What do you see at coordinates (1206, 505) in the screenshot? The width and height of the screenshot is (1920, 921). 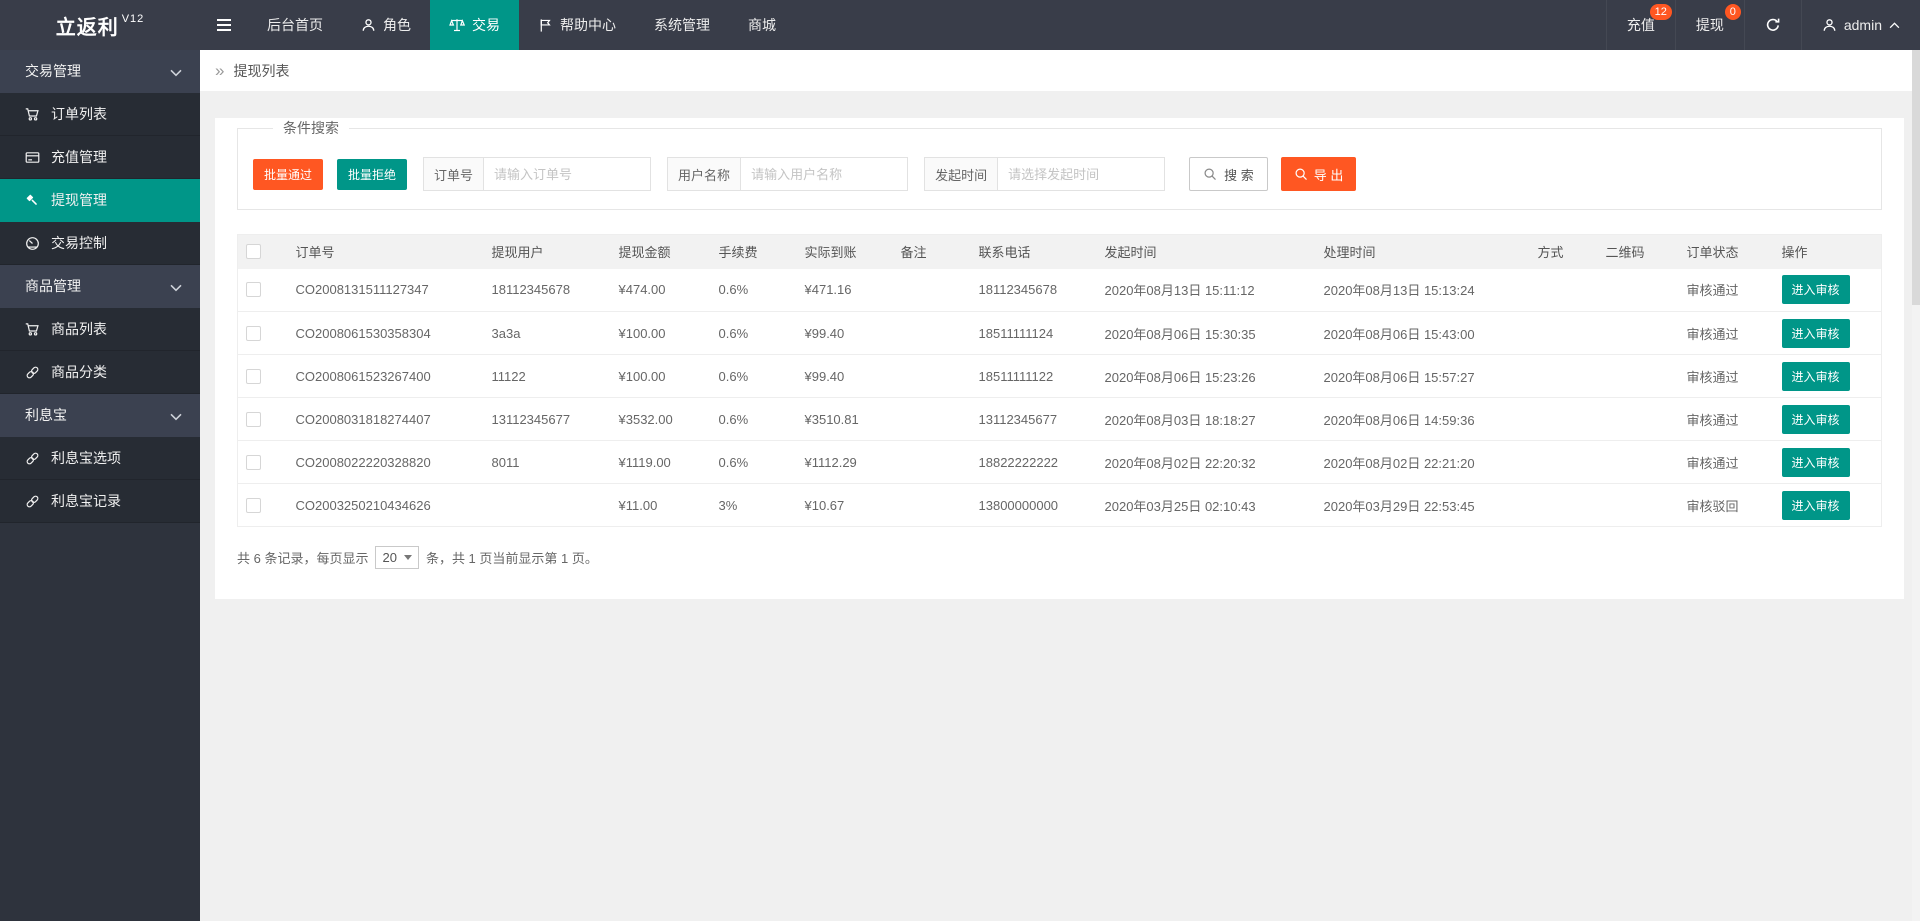 I see `cell-created: 2020年03月25日 02:10:43` at bounding box center [1206, 505].